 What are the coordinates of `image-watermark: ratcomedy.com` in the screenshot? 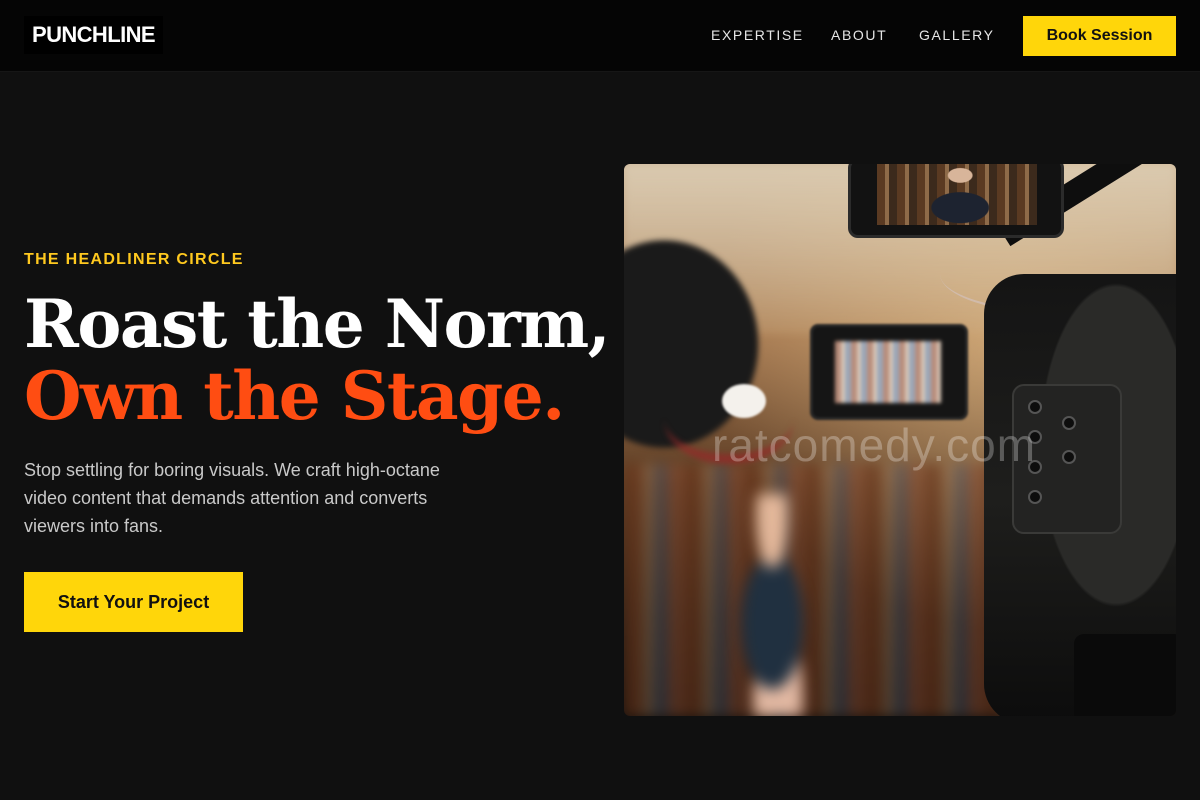 It's located at (874, 445).